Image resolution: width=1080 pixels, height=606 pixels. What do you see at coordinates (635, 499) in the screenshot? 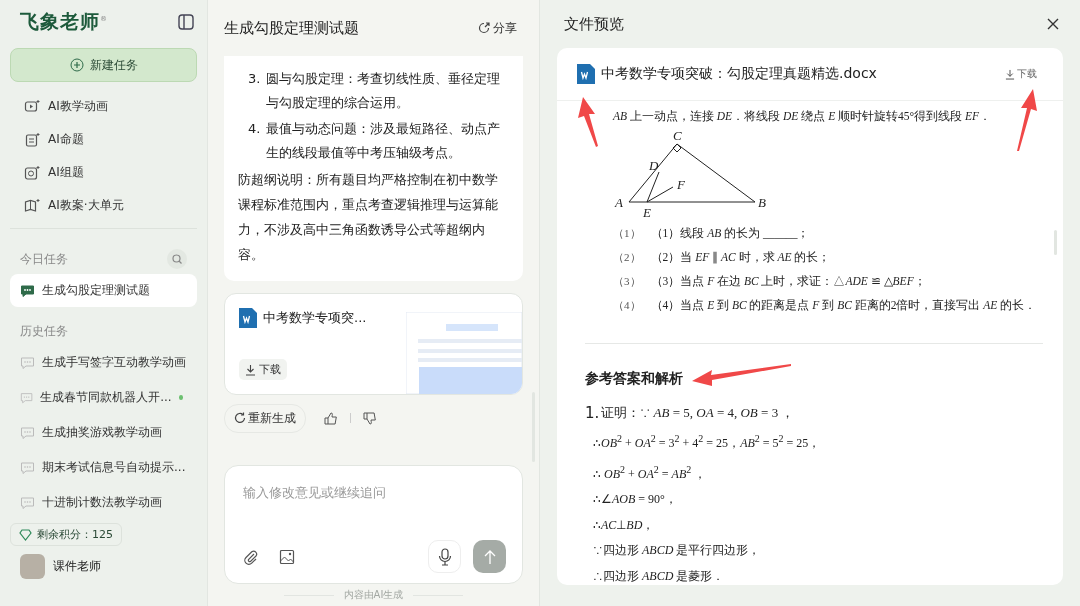
I see `answer-line: ∴∠AOB = 90°，` at bounding box center [635, 499].